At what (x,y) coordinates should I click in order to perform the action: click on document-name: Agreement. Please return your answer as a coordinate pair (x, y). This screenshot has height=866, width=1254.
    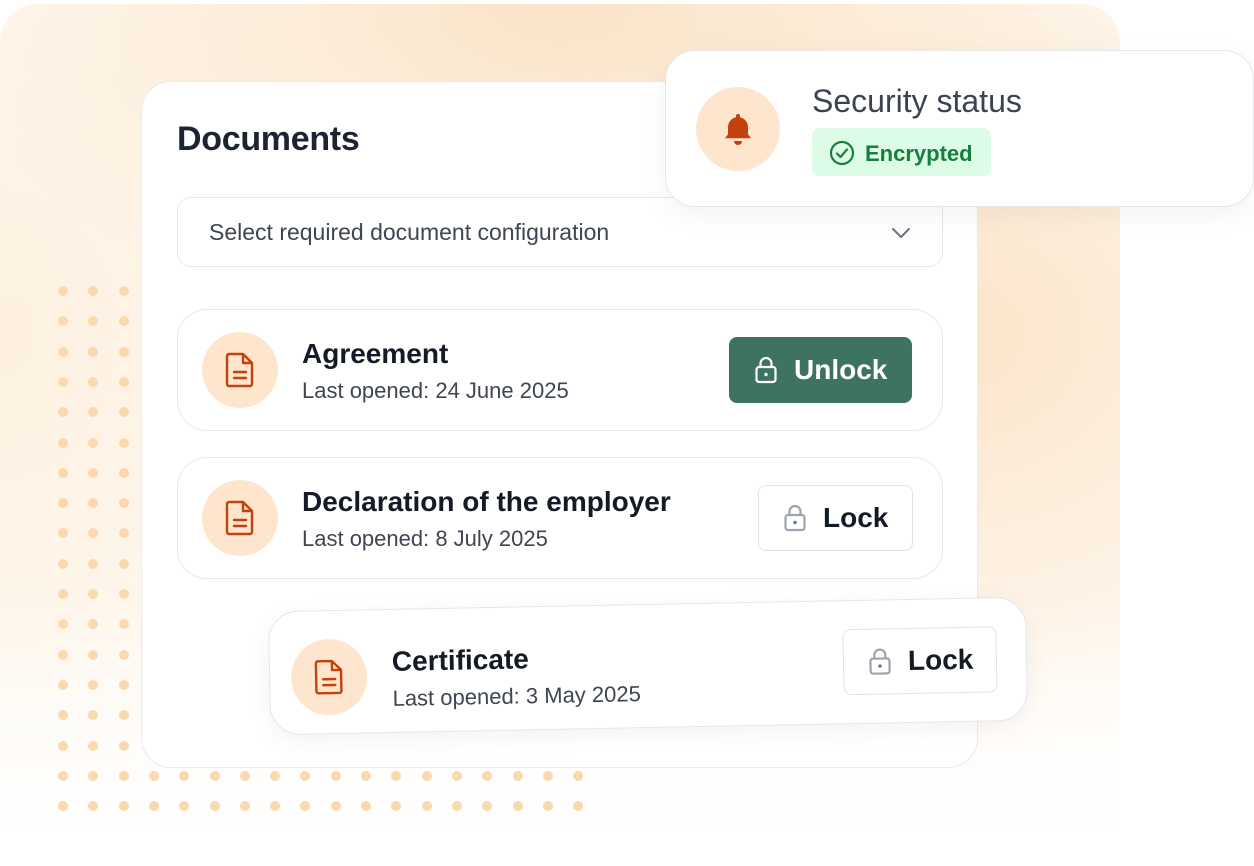
    Looking at the image, I should click on (375, 353).